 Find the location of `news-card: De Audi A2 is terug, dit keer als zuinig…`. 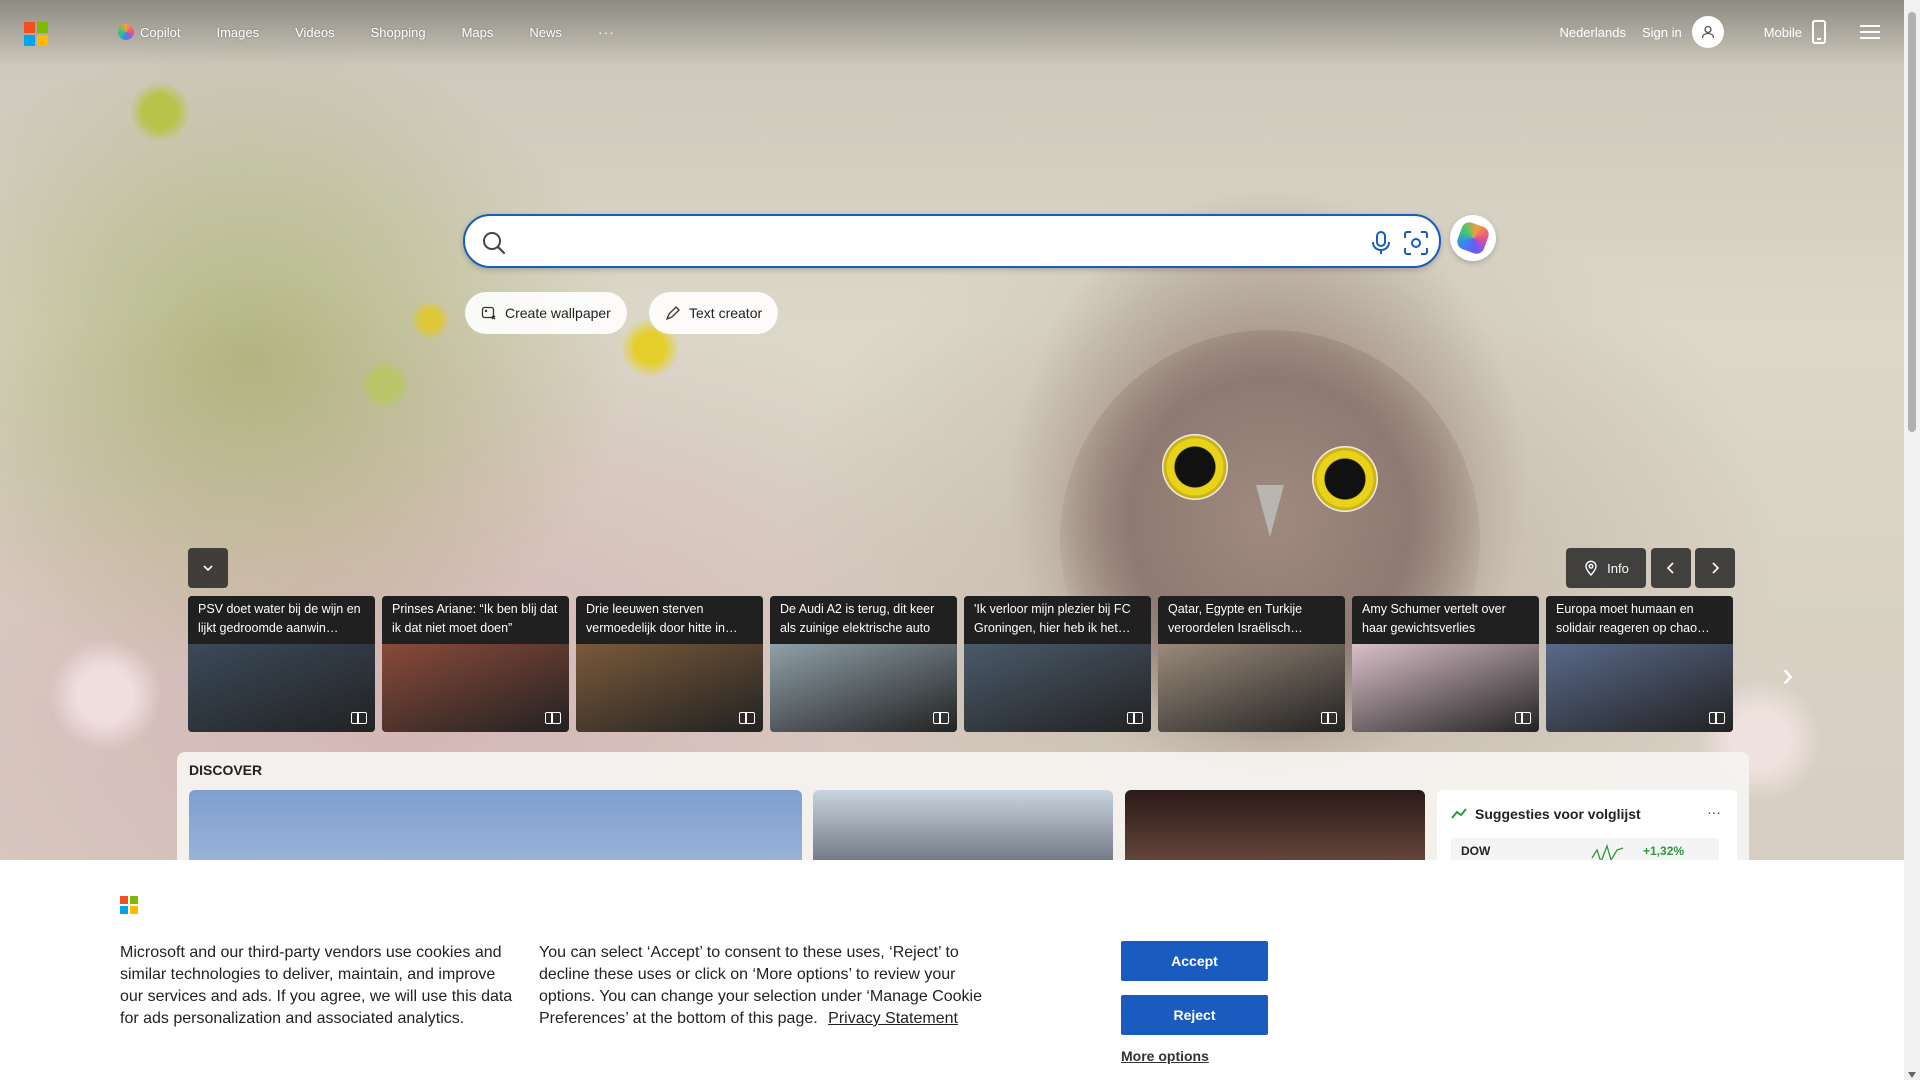

news-card: De Audi A2 is terug, dit keer als zuinig… is located at coordinates (863, 664).